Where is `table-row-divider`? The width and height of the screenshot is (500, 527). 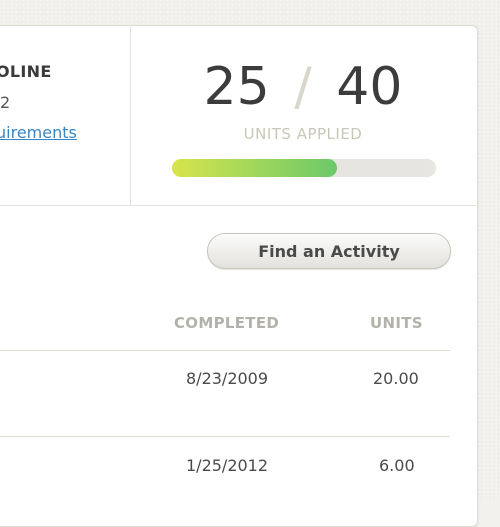
table-row-divider is located at coordinates (225, 436).